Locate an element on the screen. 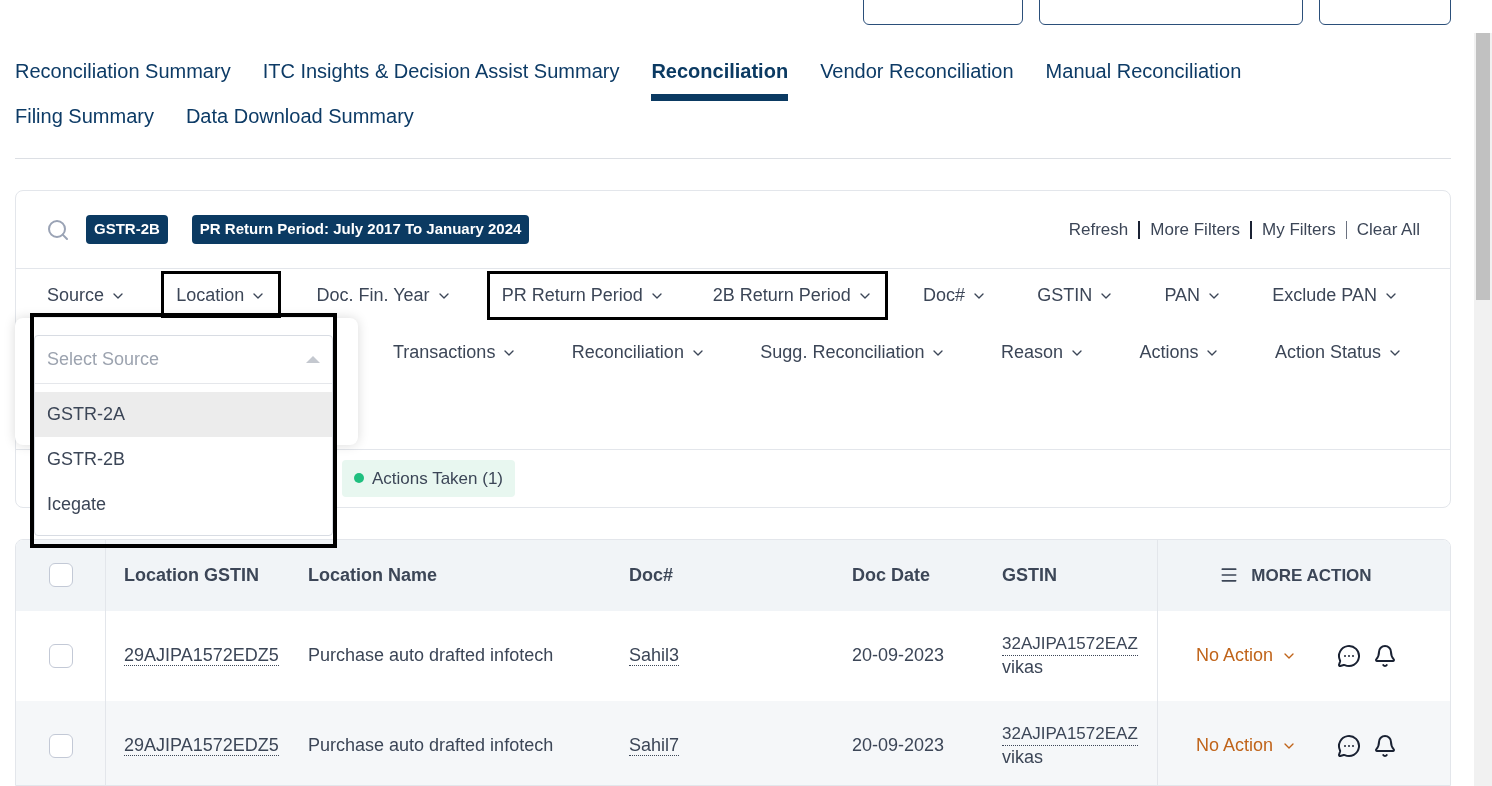 The image size is (1492, 786). filter-dropdown: Location is located at coordinates (221, 296).